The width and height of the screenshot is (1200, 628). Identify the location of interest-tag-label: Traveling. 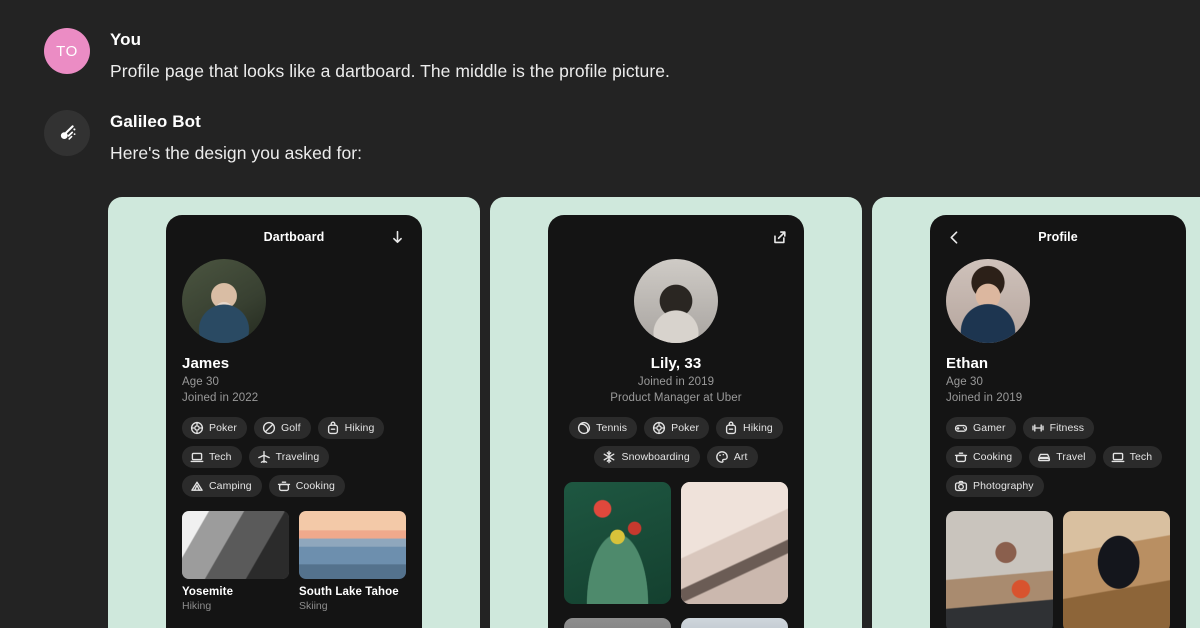
(297, 457).